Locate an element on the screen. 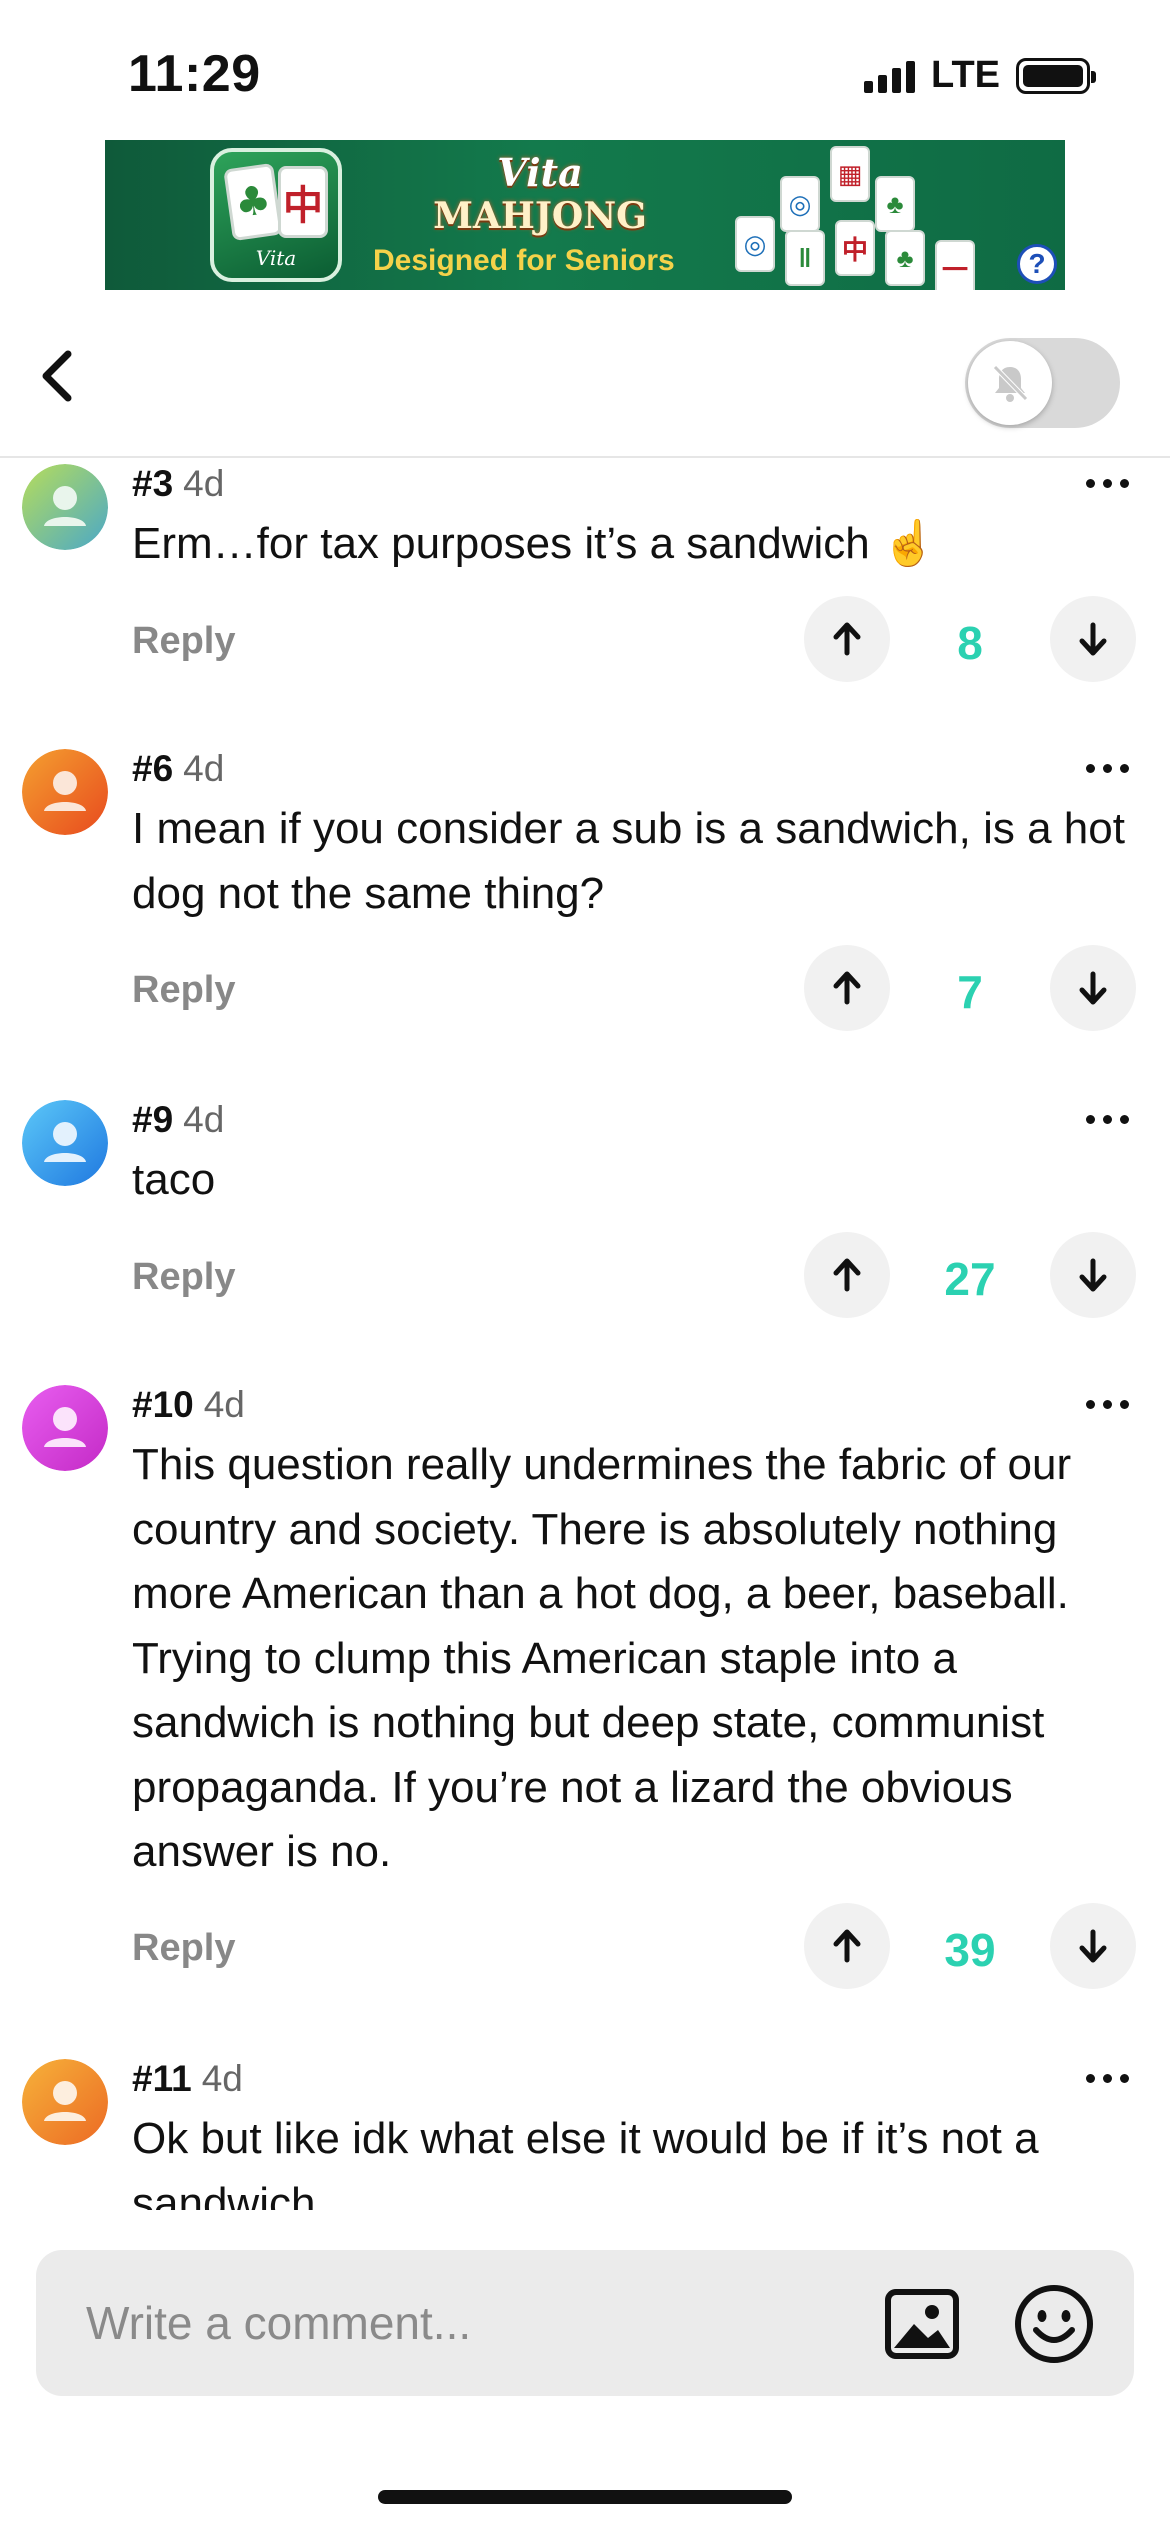  tile-icon: 中 is located at coordinates (855, 248).